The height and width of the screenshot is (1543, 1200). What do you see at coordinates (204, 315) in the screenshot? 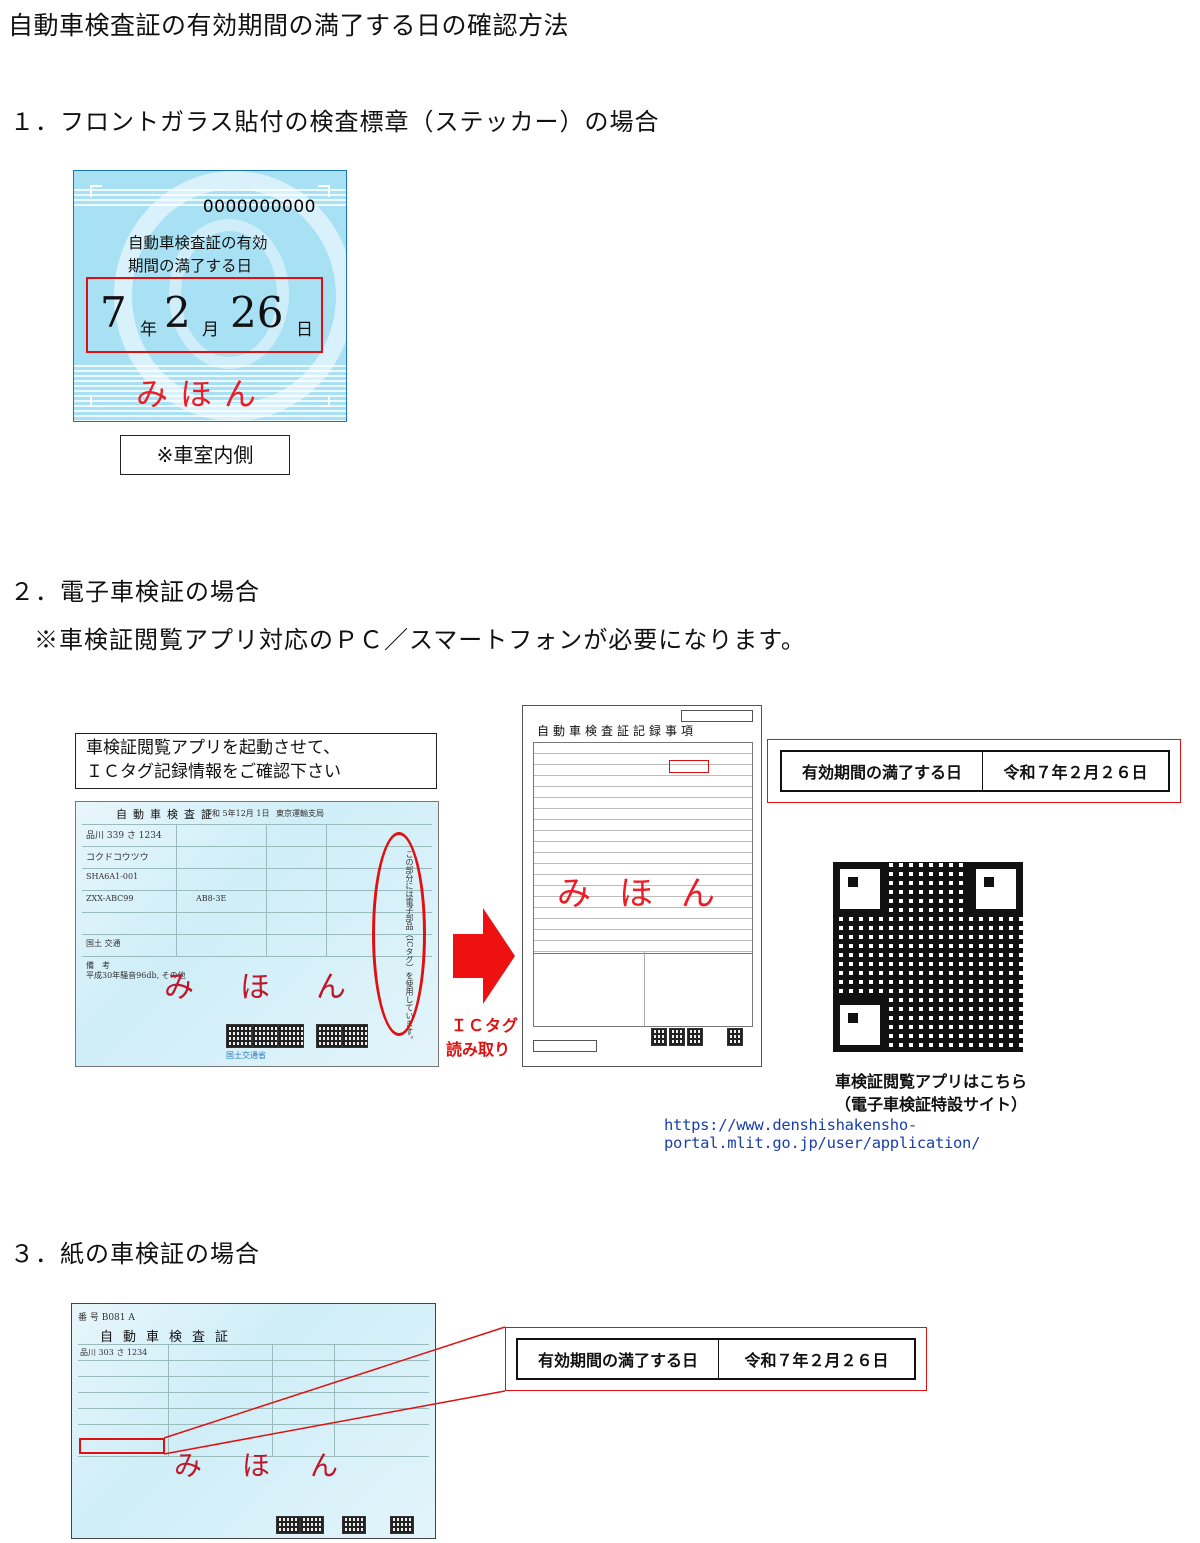
I see `sticker-expiry-date-highlight: 7 年 2 月 26 日` at bounding box center [204, 315].